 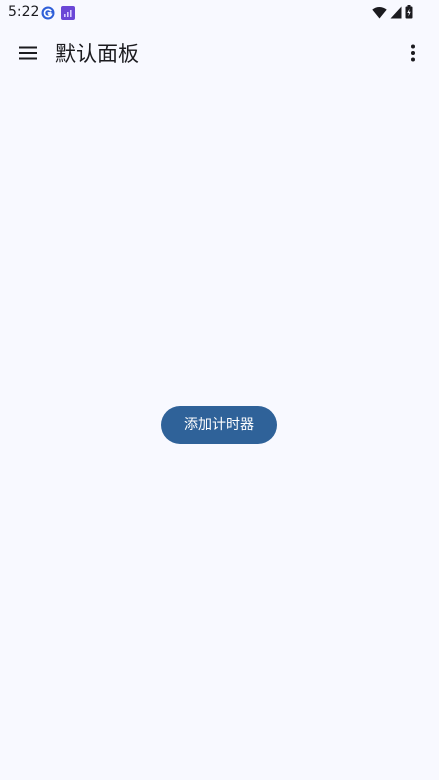 I want to click on status-bar: 5:22, so click(x=219, y=12).